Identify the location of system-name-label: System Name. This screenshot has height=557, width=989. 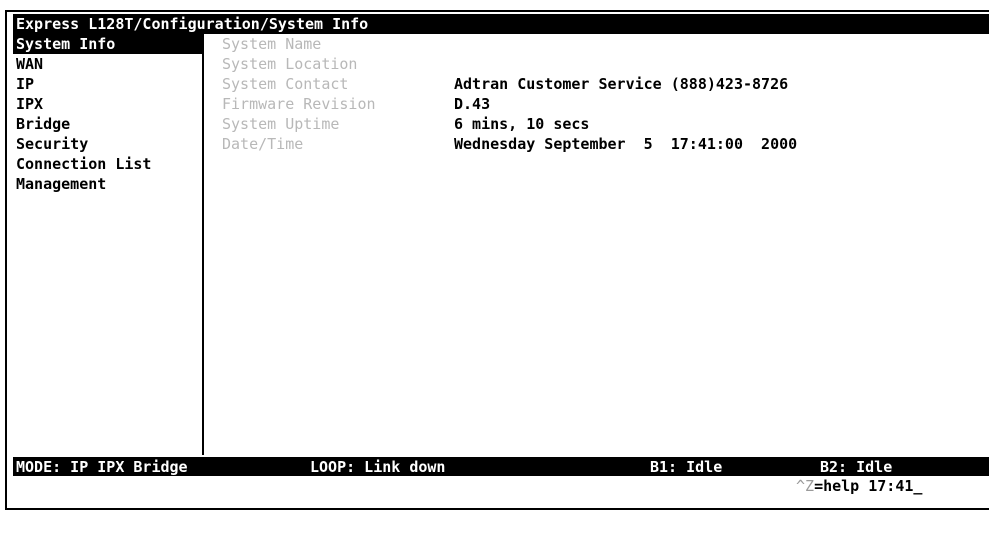
(272, 44).